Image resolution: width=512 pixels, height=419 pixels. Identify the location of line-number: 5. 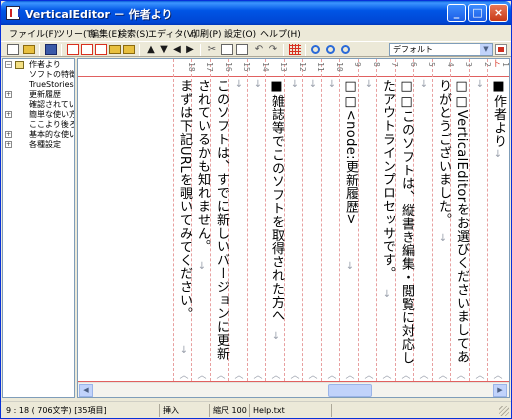
(431, 64).